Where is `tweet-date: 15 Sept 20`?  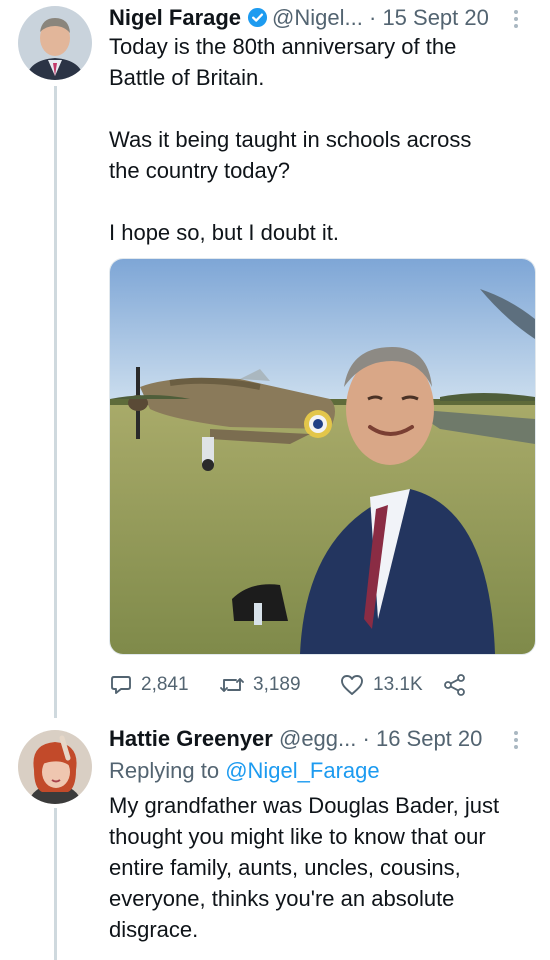 tweet-date: 15 Sept 20 is located at coordinates (435, 17).